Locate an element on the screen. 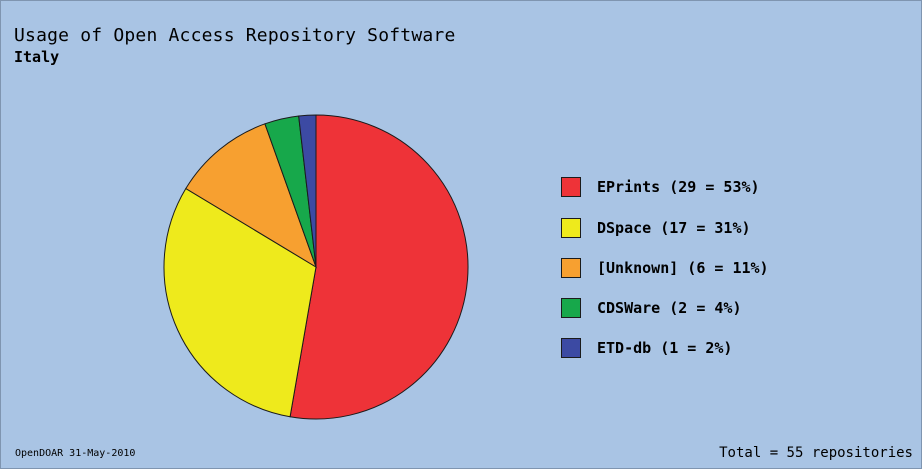 This screenshot has width=922, height=469. legend-item-dspace: DSpace (17 = 31%) is located at coordinates (656, 228).